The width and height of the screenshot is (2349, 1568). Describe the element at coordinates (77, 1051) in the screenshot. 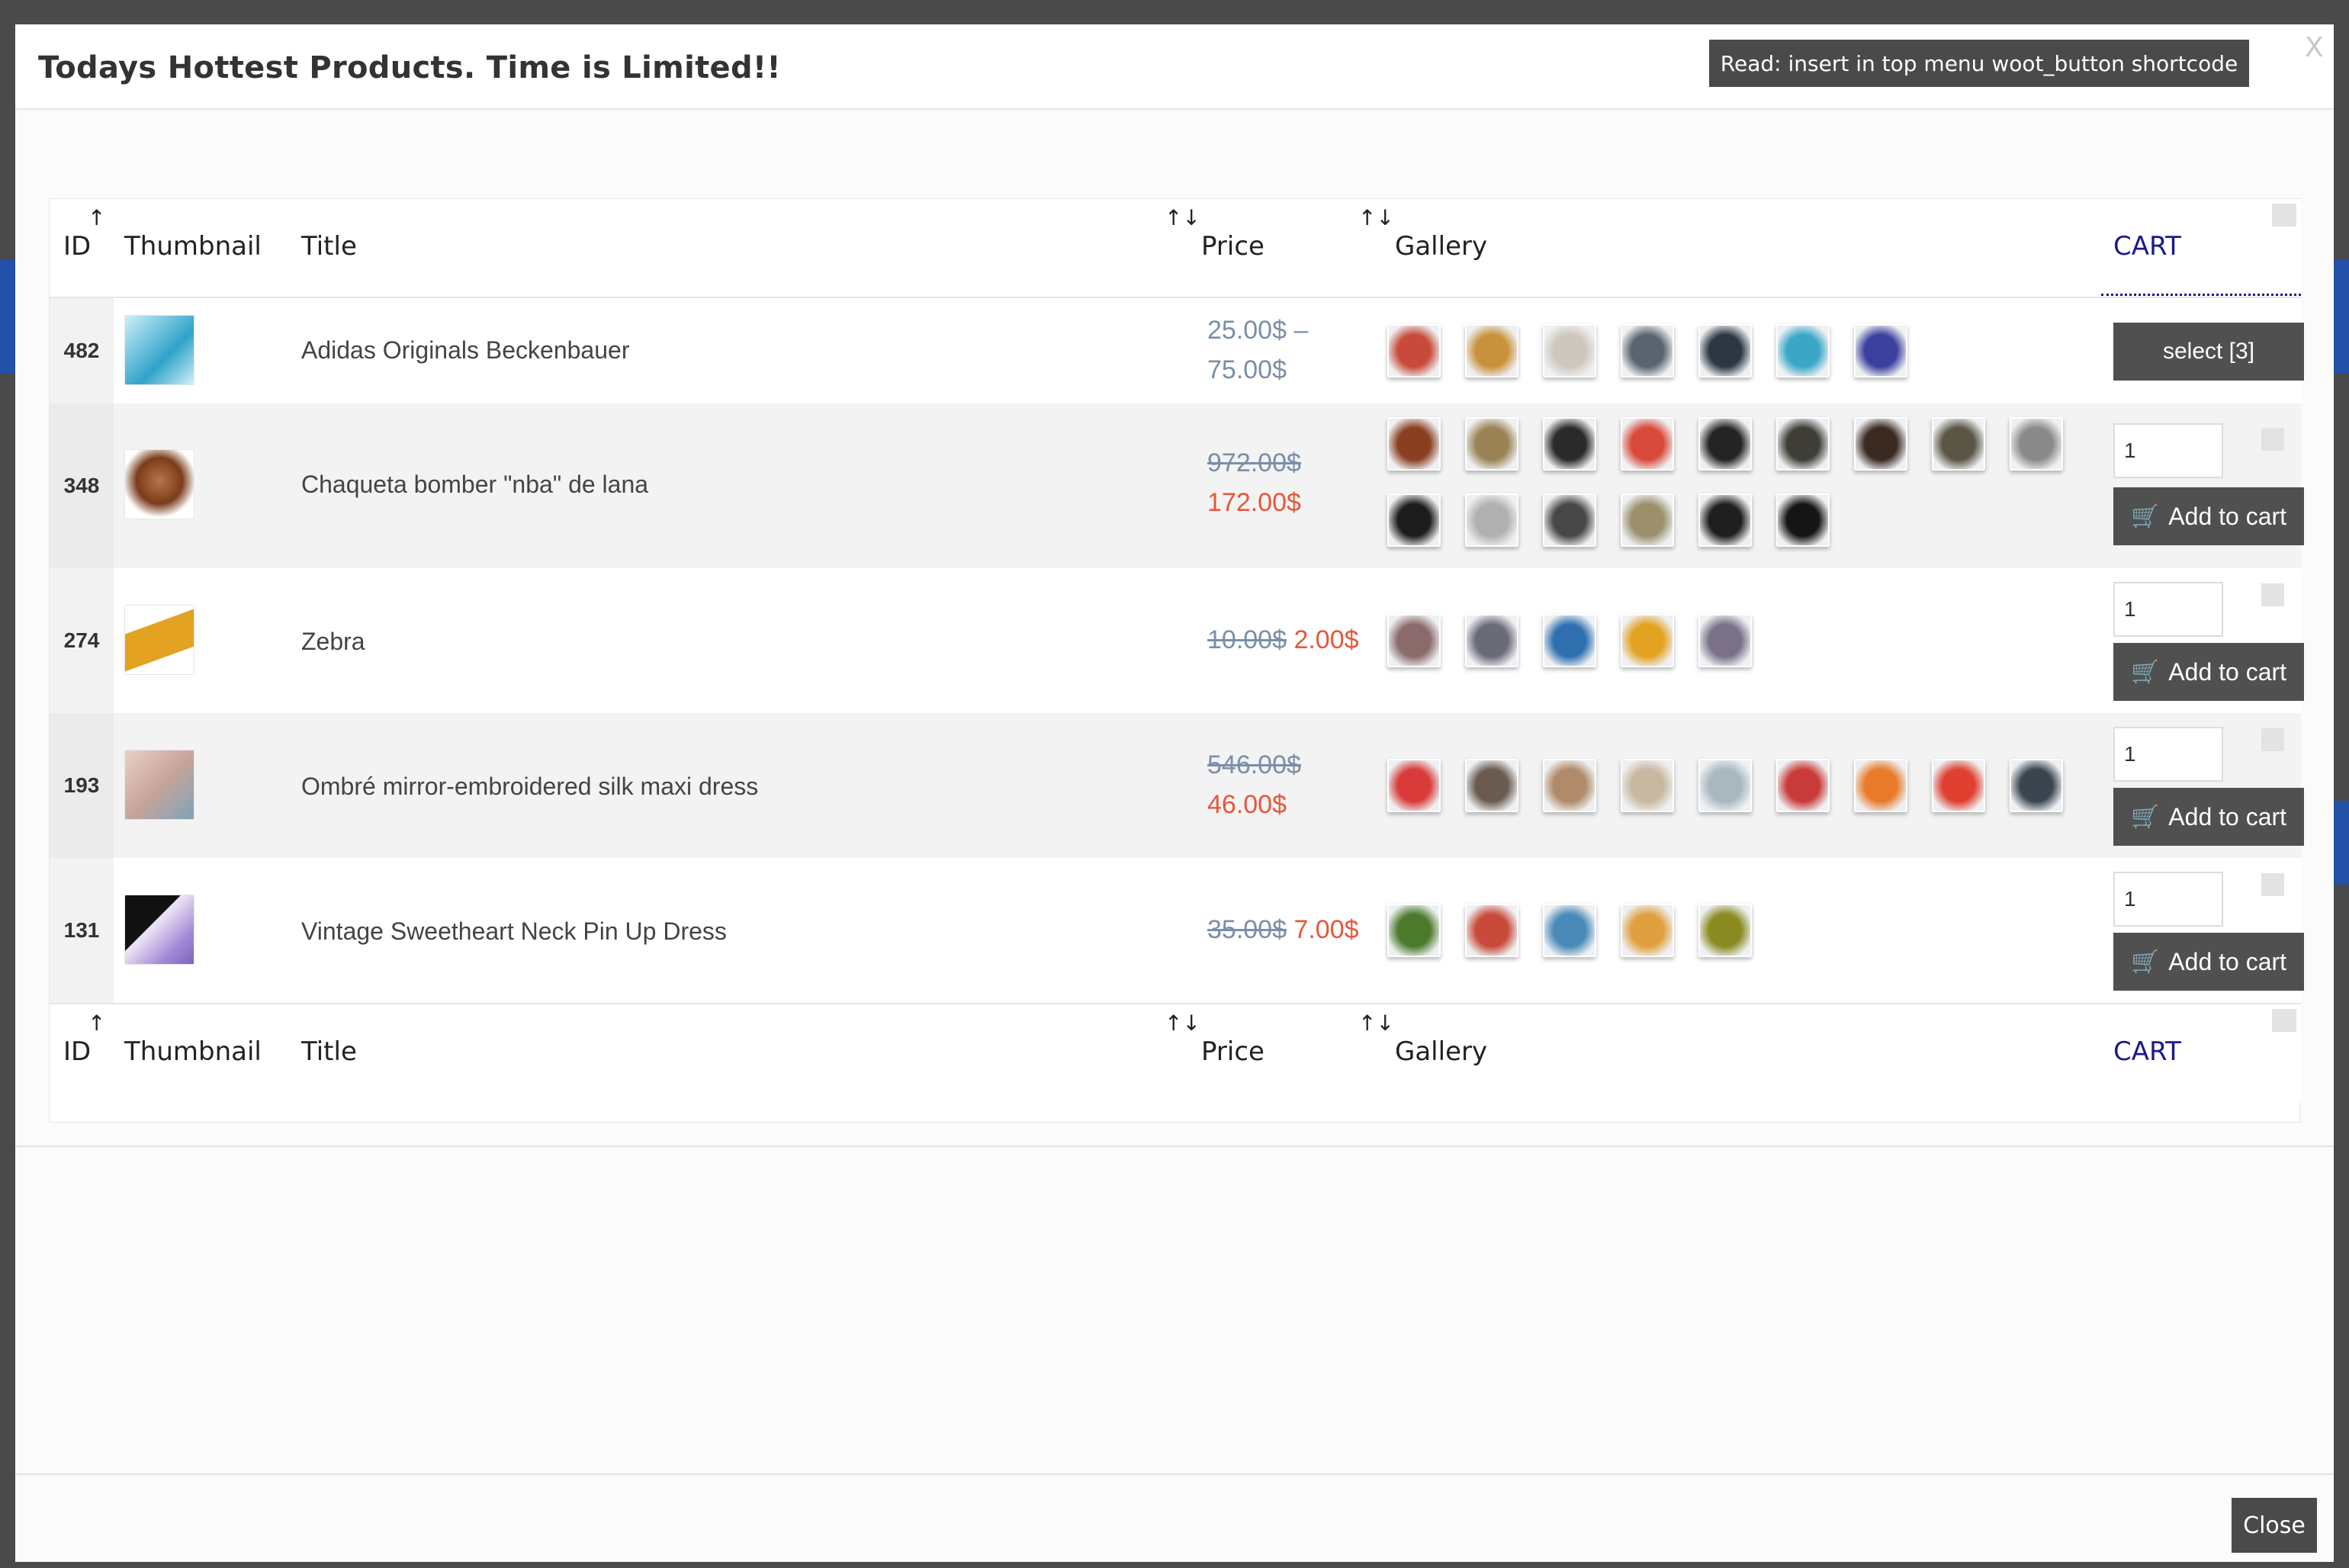

I see `column-footer-id: ID` at that location.